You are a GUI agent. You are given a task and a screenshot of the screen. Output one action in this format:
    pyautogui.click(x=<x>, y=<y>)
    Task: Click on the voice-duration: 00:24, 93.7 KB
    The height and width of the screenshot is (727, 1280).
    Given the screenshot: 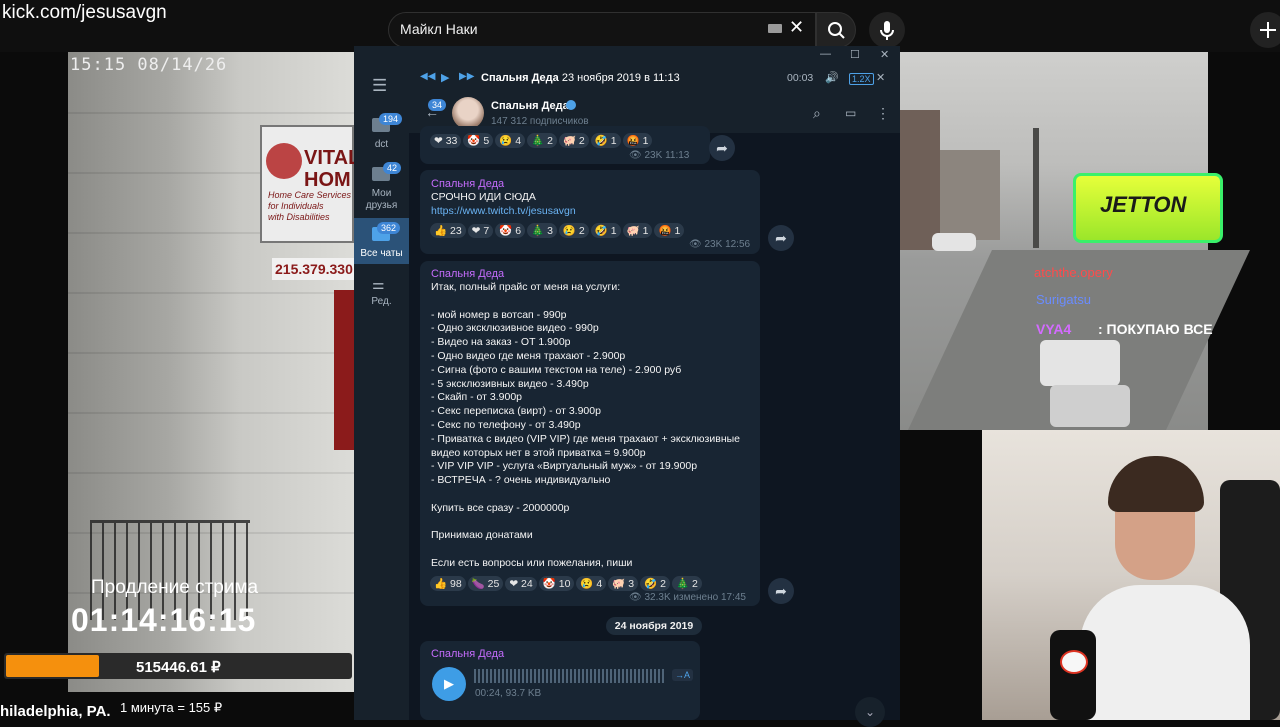 What is the action you would take?
    pyautogui.click(x=508, y=693)
    